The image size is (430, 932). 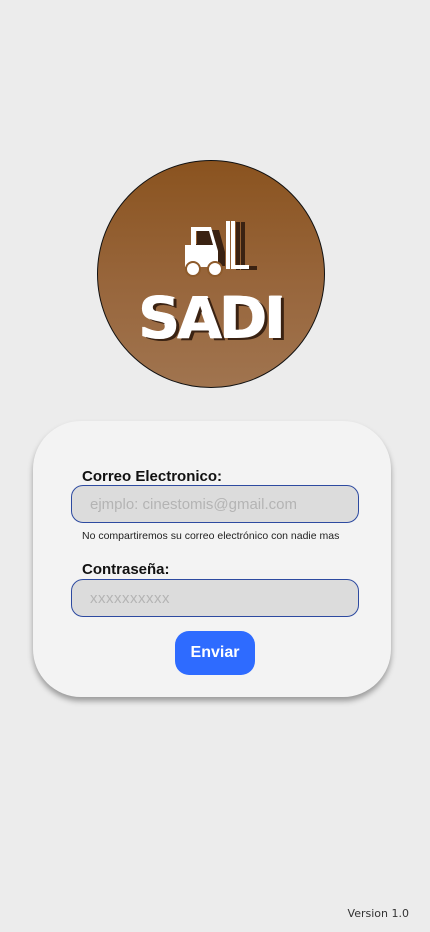 What do you see at coordinates (215, 504) in the screenshot?
I see `email-field` at bounding box center [215, 504].